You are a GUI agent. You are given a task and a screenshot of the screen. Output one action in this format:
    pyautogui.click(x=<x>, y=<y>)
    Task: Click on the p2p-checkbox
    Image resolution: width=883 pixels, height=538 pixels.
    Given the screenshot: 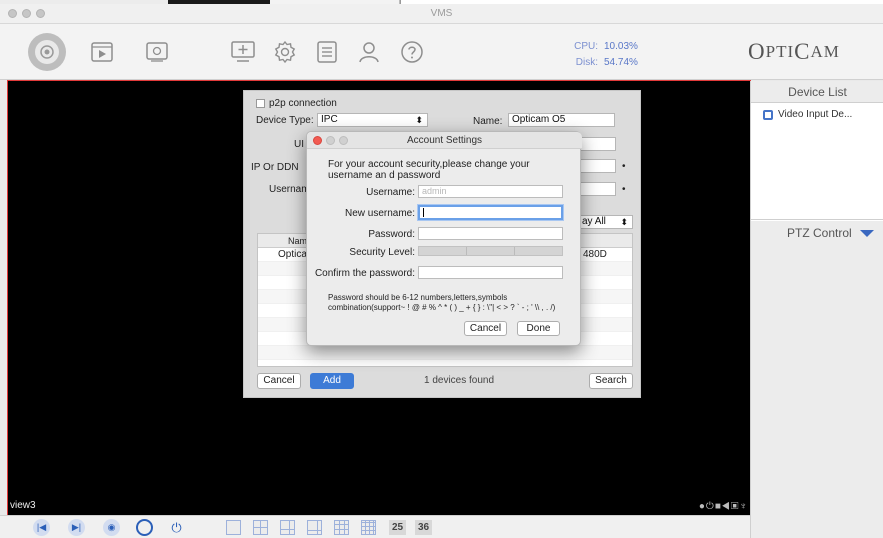 What is the action you would take?
    pyautogui.click(x=260, y=103)
    